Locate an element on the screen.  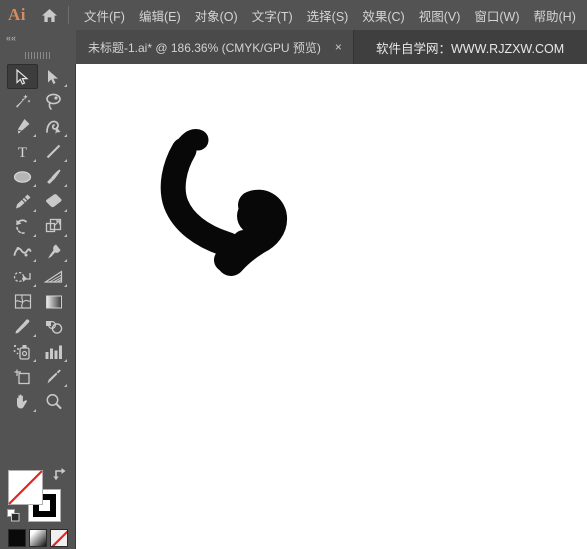
svg-text: T is located at coordinates (22, 152).